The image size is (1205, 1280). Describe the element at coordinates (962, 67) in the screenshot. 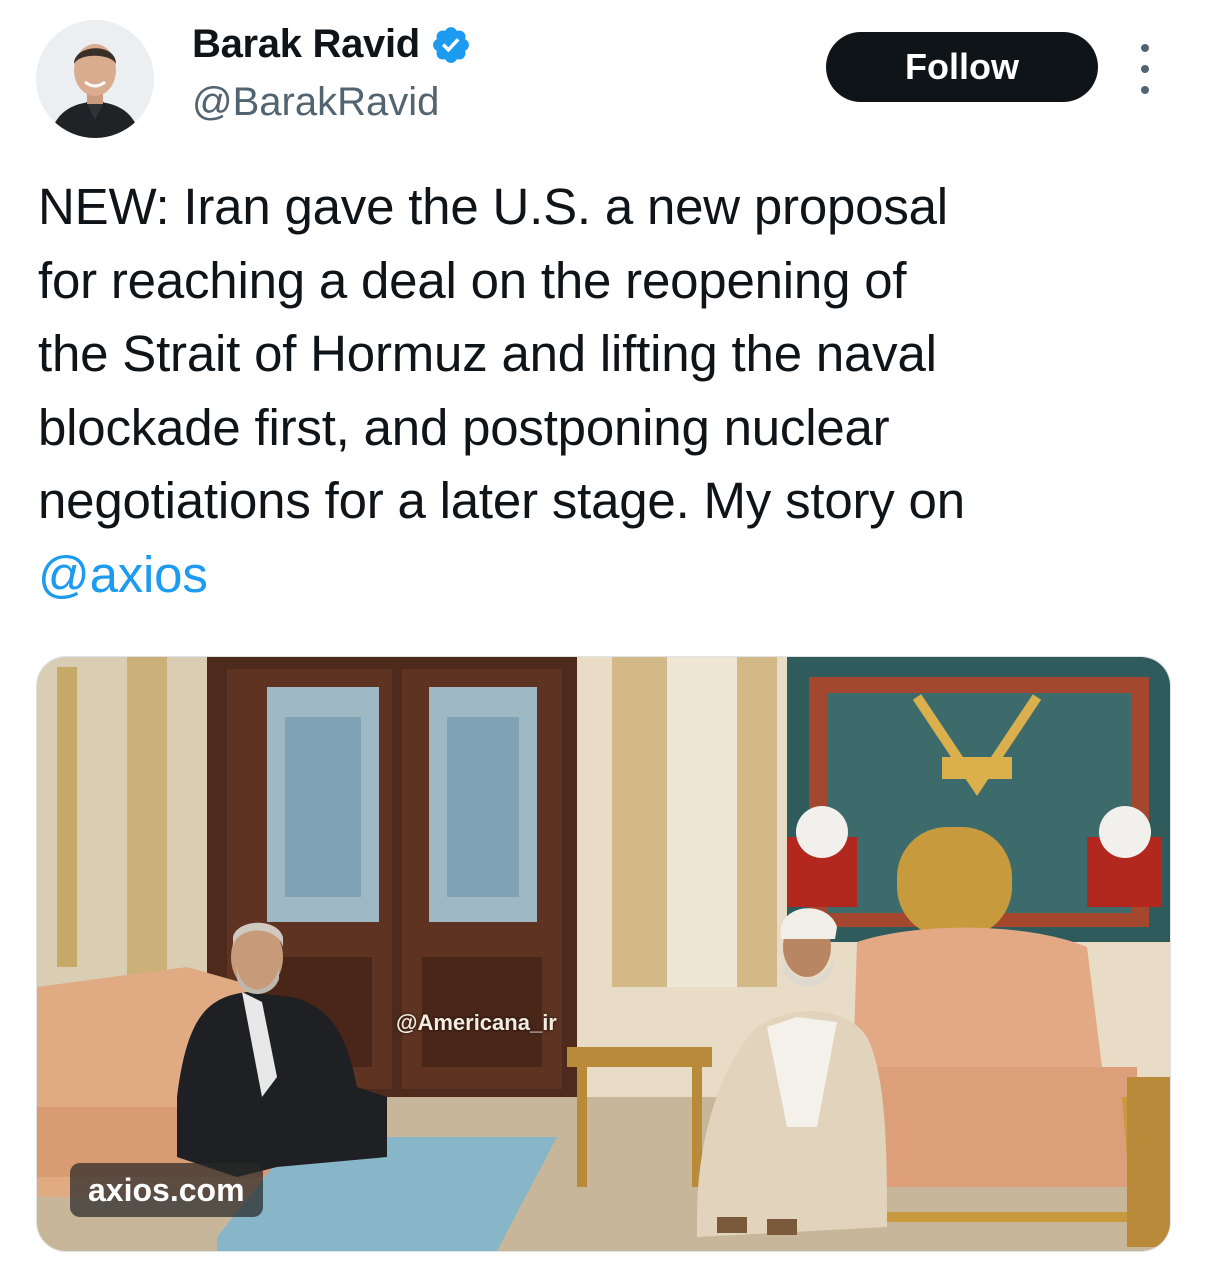

I see `follow-button: Follow` at that location.